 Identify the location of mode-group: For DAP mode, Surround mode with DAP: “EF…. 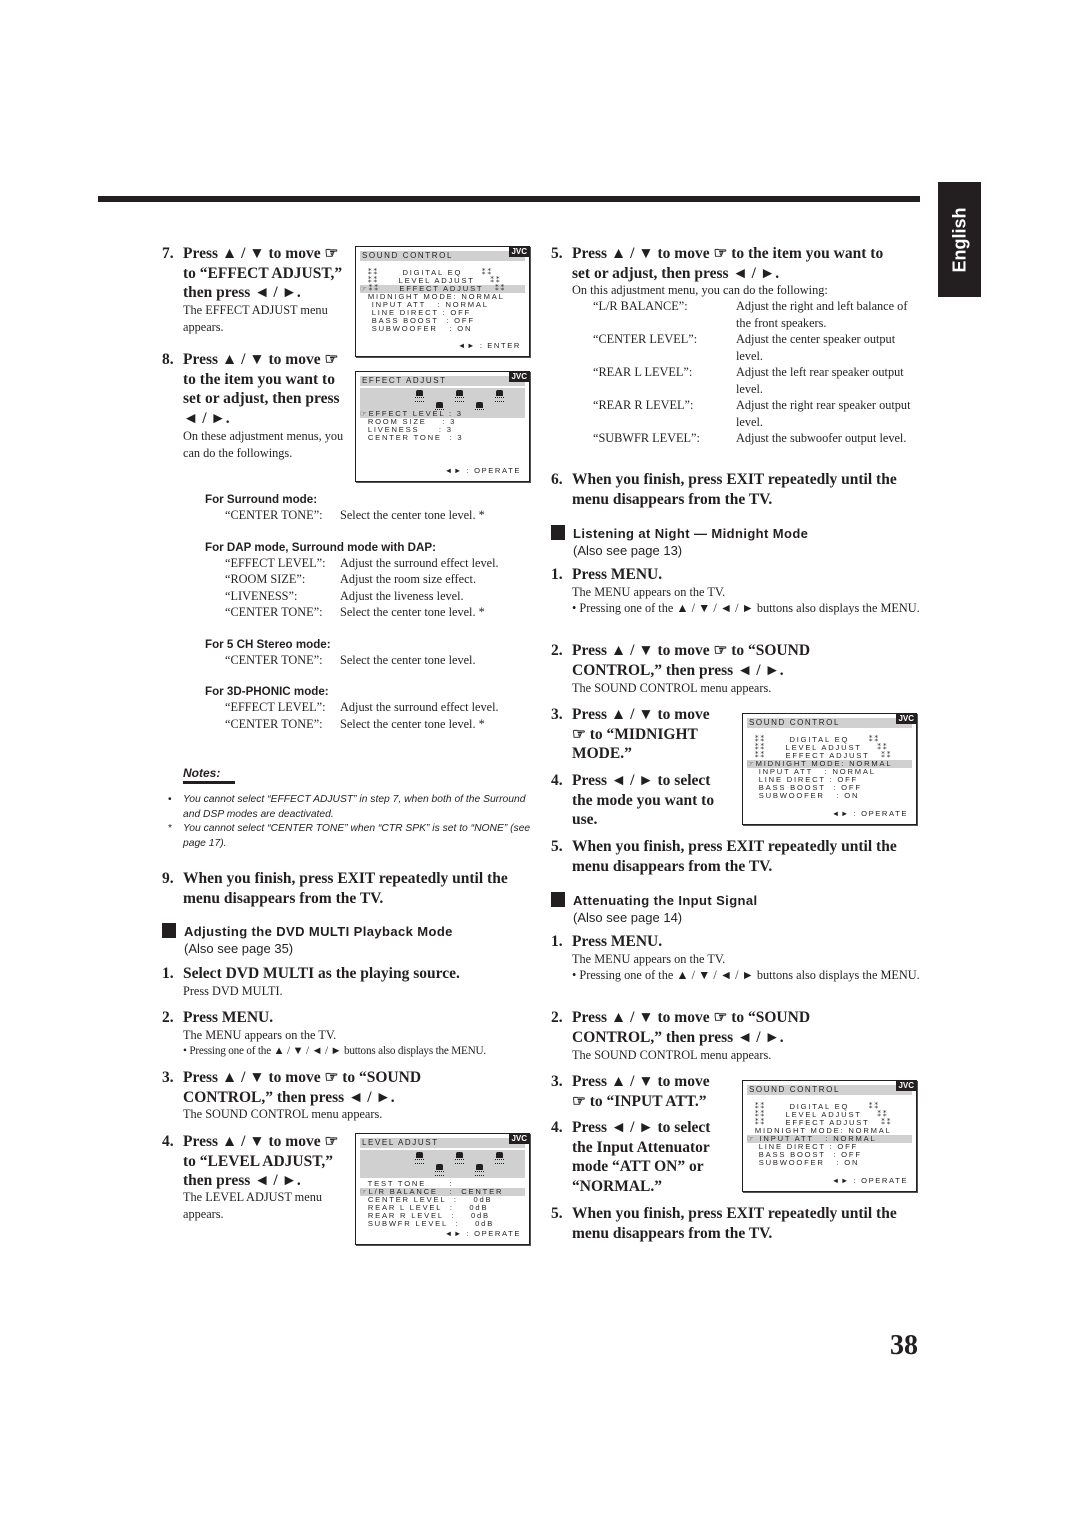
(370, 580).